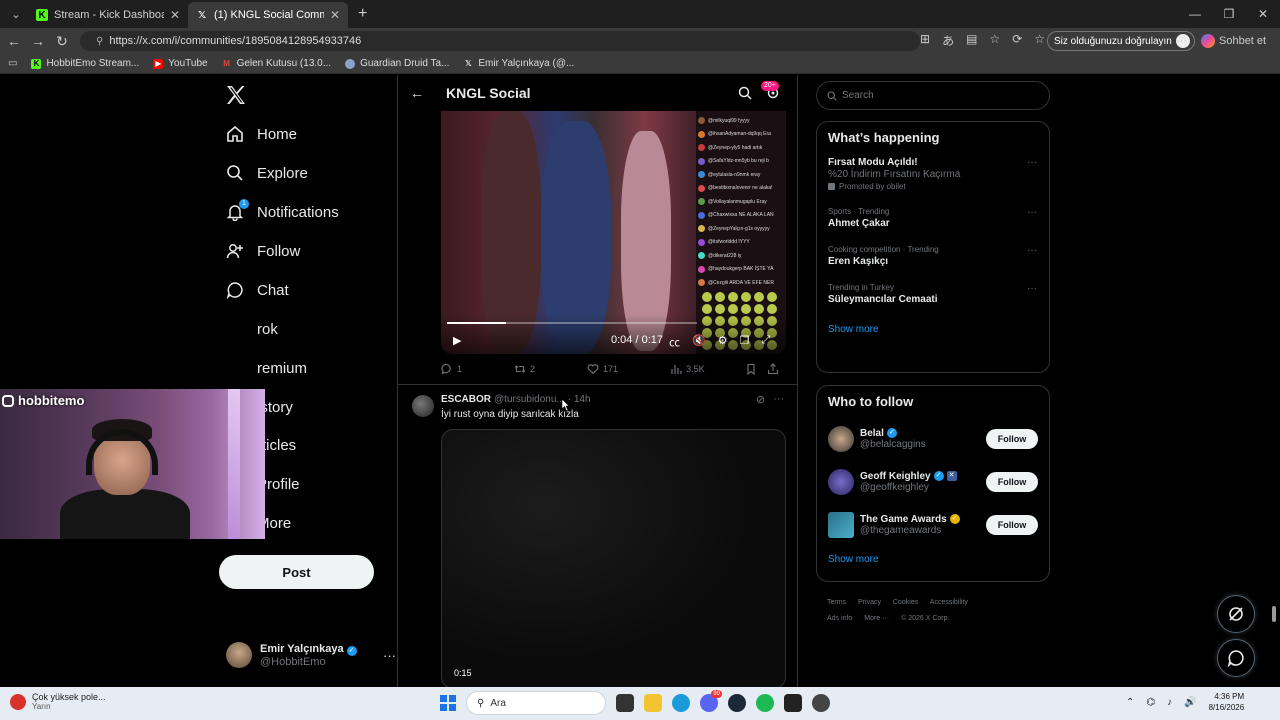  What do you see at coordinates (1150, 702) in the screenshot?
I see `network-icon: ⌬` at bounding box center [1150, 702].